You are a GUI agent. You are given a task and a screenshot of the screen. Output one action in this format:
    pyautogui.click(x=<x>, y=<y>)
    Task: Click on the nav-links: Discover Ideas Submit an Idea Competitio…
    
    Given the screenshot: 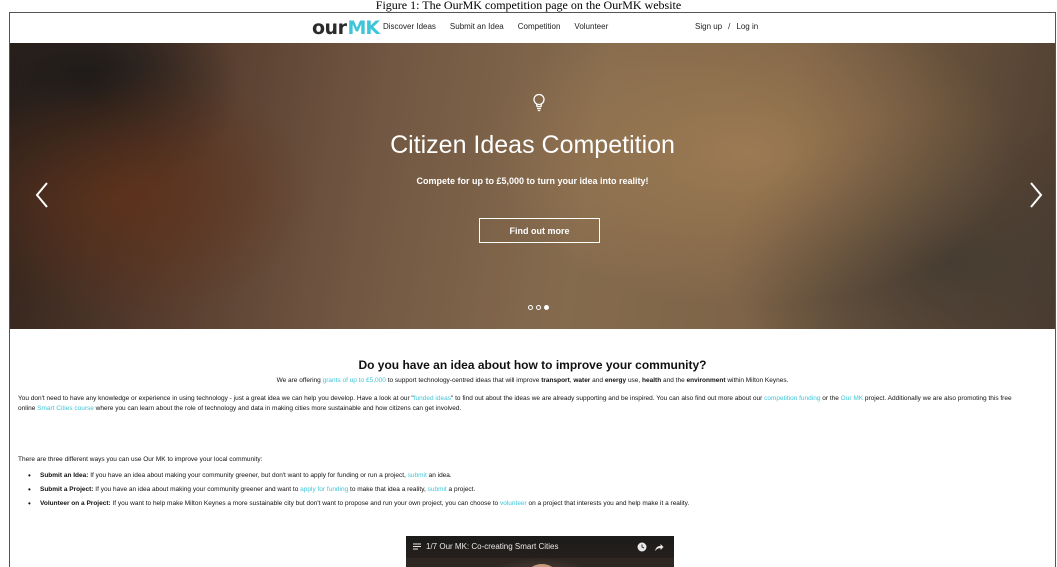 What is the action you would take?
    pyautogui.click(x=495, y=26)
    